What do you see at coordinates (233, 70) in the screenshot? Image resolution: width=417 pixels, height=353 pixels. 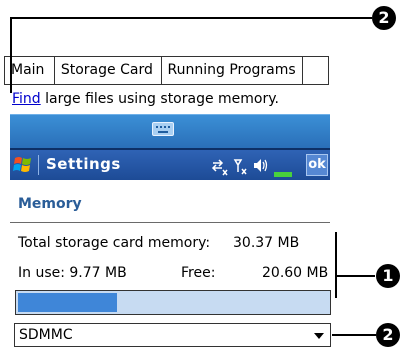 I see `tab-running-programs: Running Programs` at bounding box center [233, 70].